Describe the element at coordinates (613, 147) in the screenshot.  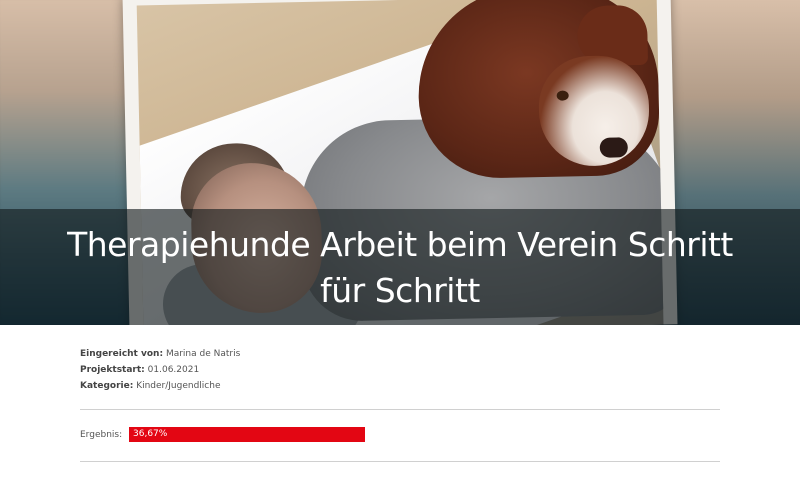
I see `photo-dog-nose` at that location.